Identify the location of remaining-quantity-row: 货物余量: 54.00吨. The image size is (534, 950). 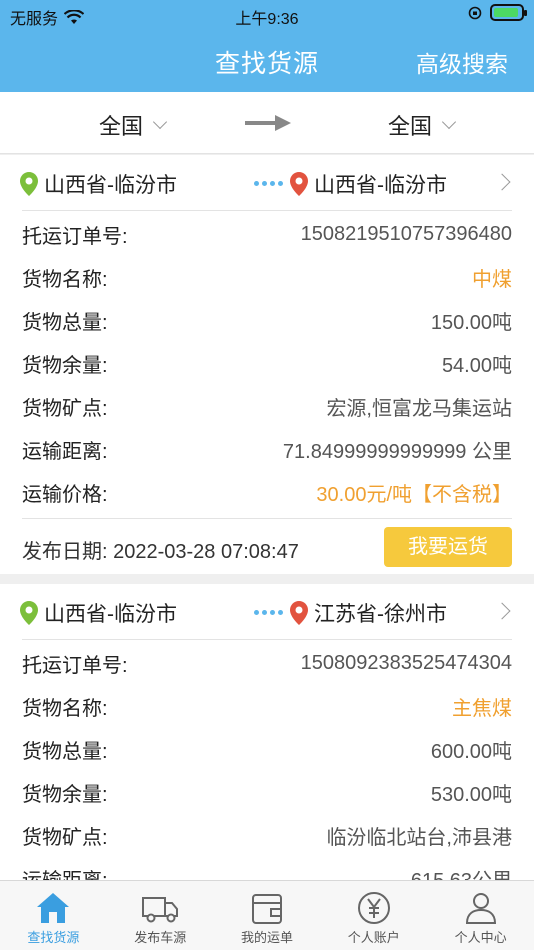
(267, 363).